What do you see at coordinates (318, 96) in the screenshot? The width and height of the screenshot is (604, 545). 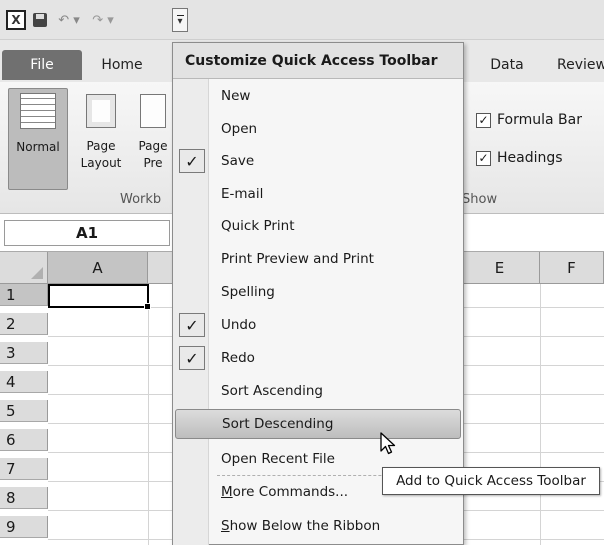 I see `menu-item-new: New` at bounding box center [318, 96].